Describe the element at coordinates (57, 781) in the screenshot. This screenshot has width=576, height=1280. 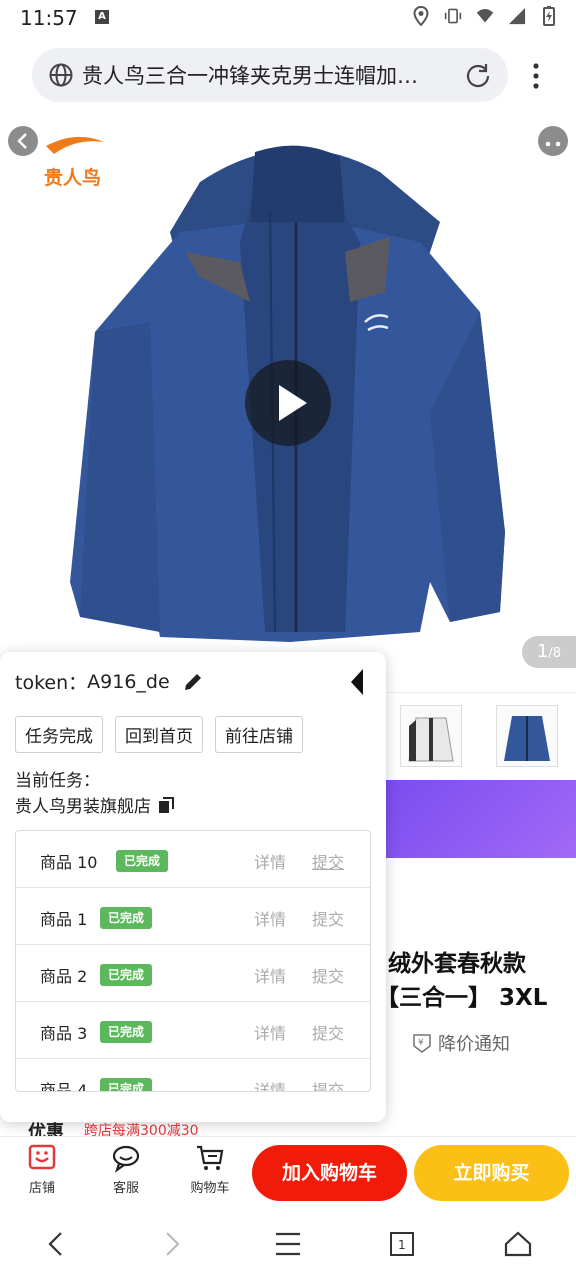
I see `current-task-label: 当前任务：` at that location.